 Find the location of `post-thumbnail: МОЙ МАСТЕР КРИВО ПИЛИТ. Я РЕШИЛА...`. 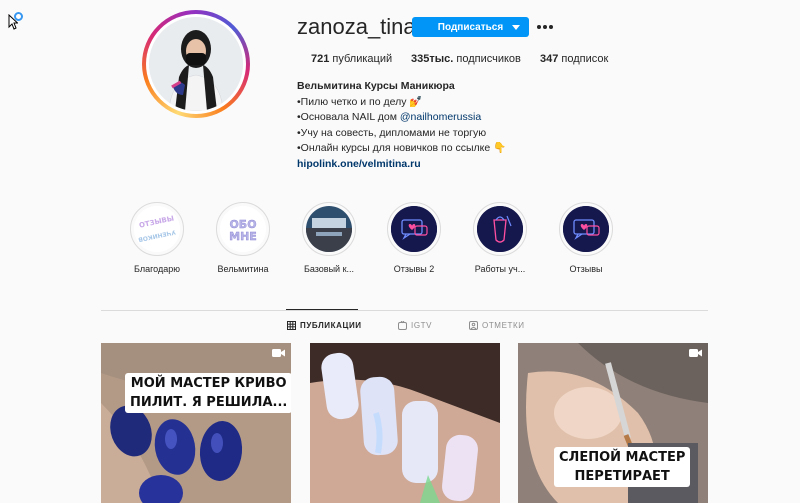

post-thumbnail: МОЙ МАСТЕР КРИВО ПИЛИТ. Я РЕШИЛА... is located at coordinates (196, 423).